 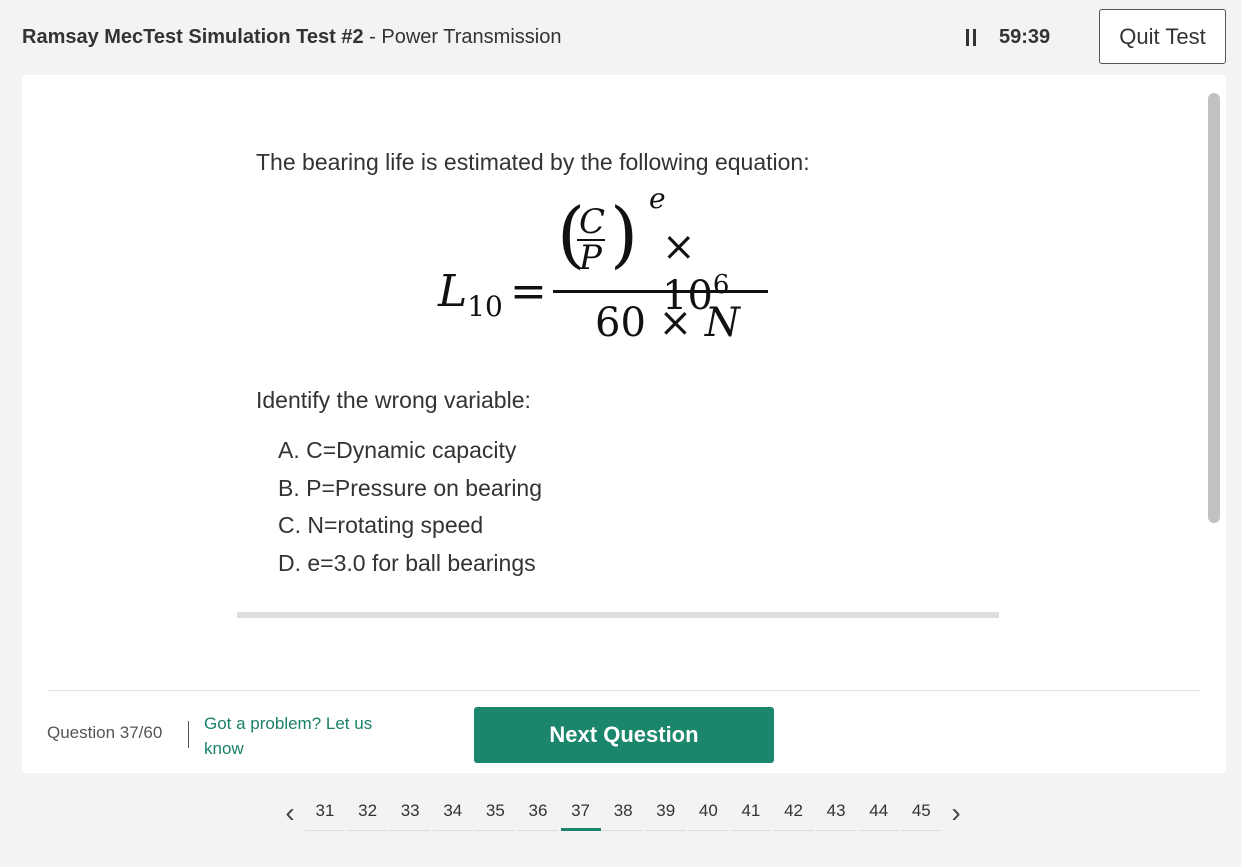 I want to click on chevron-left-icon: ‹, so click(x=290, y=813).